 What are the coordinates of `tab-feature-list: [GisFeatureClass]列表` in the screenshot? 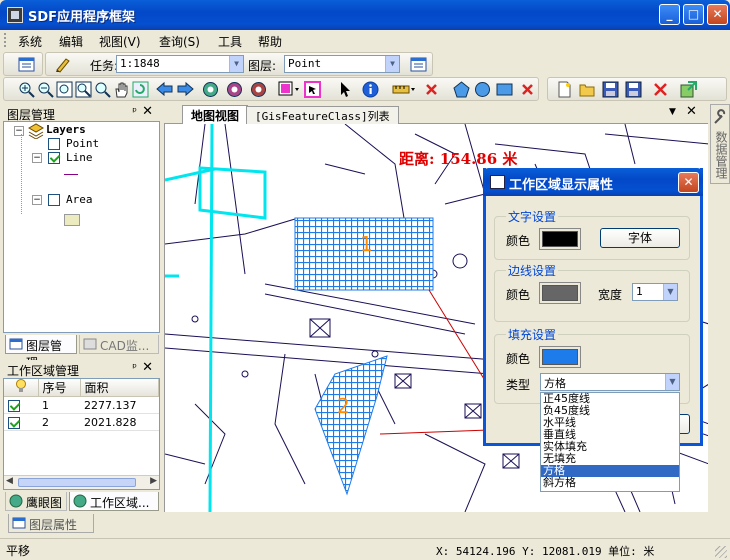 It's located at (322, 115).